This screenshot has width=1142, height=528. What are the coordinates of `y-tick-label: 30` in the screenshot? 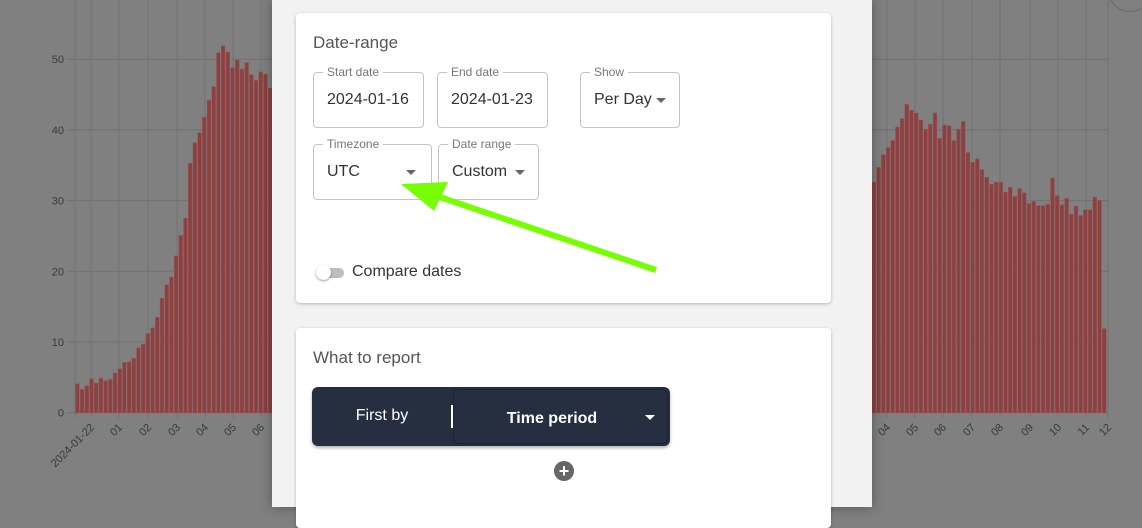 It's located at (58, 202).